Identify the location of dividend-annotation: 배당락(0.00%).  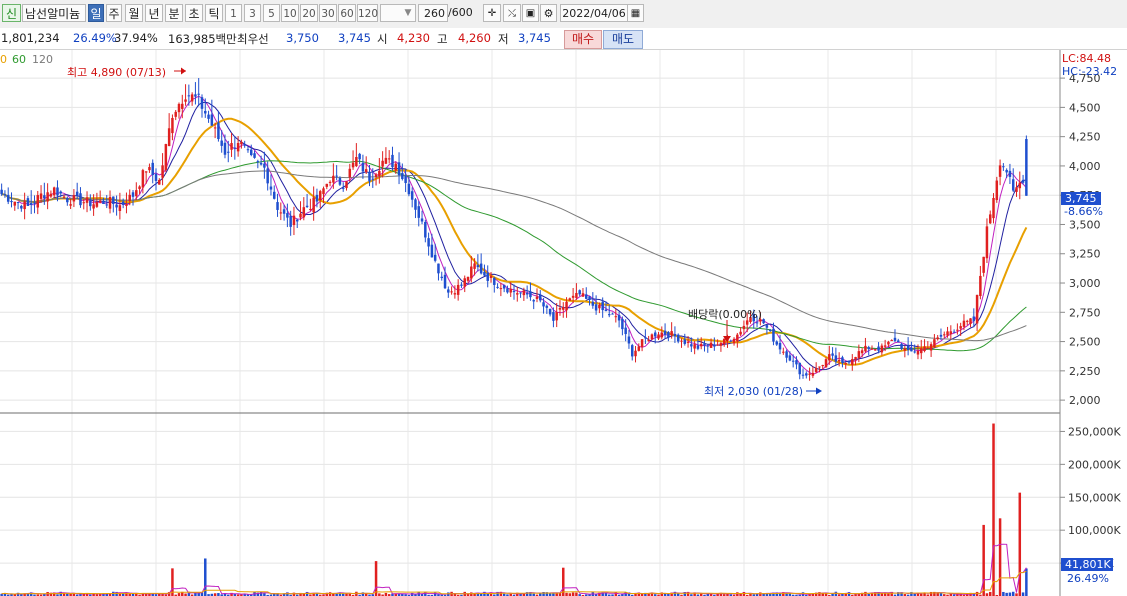
(725, 314).